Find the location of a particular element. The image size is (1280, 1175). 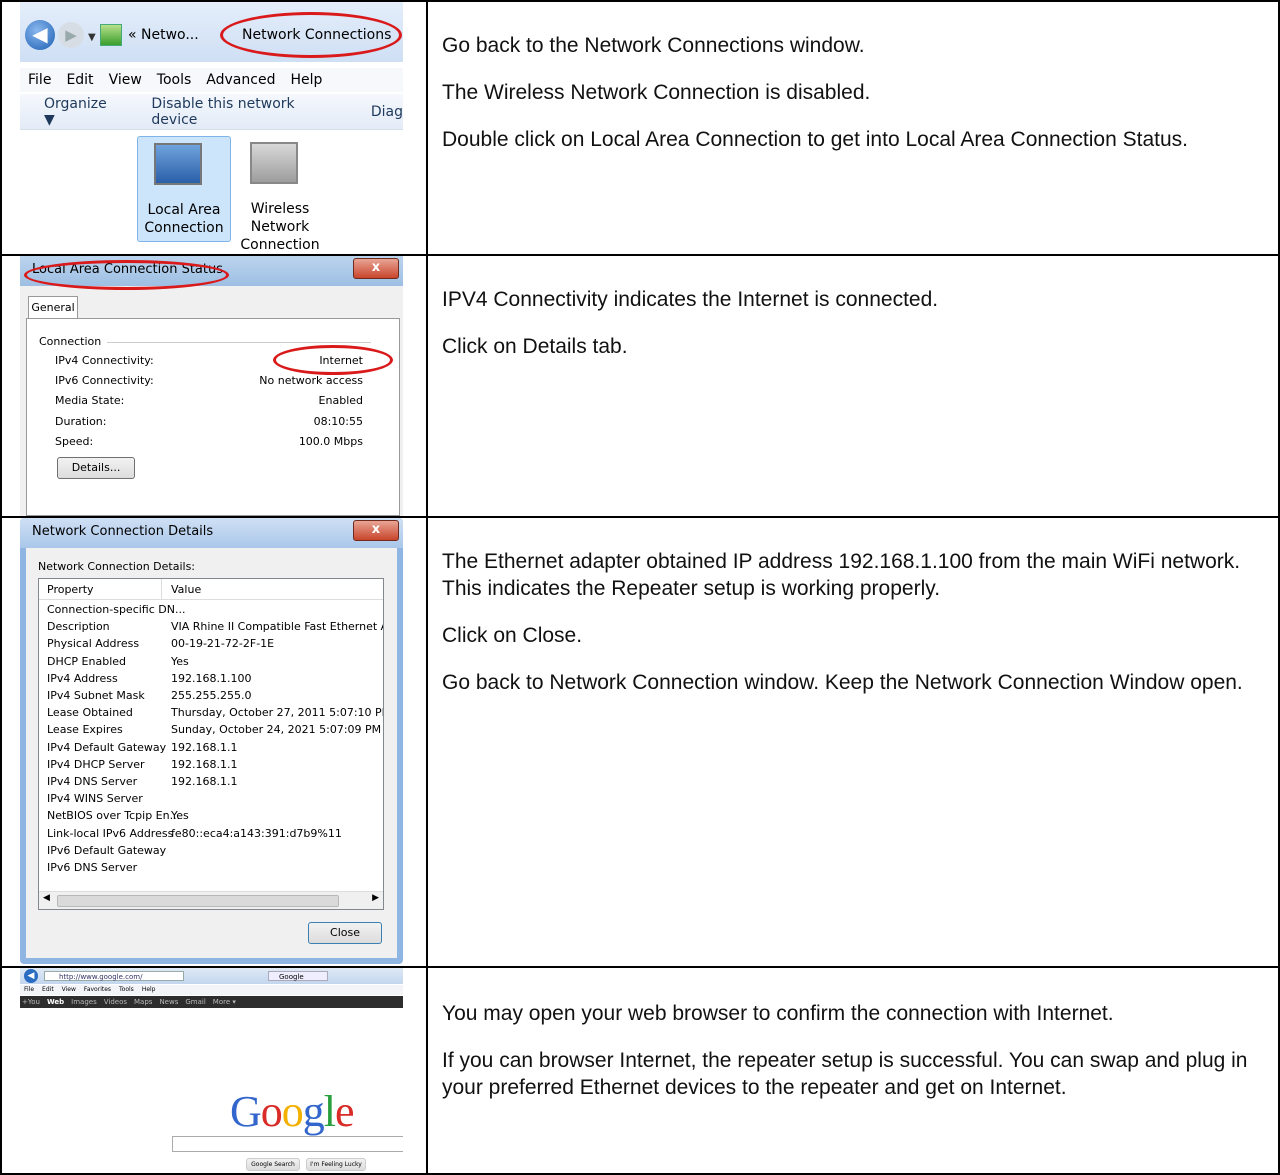

detail-property: IPv4 DHCP Server is located at coordinates (96, 764).